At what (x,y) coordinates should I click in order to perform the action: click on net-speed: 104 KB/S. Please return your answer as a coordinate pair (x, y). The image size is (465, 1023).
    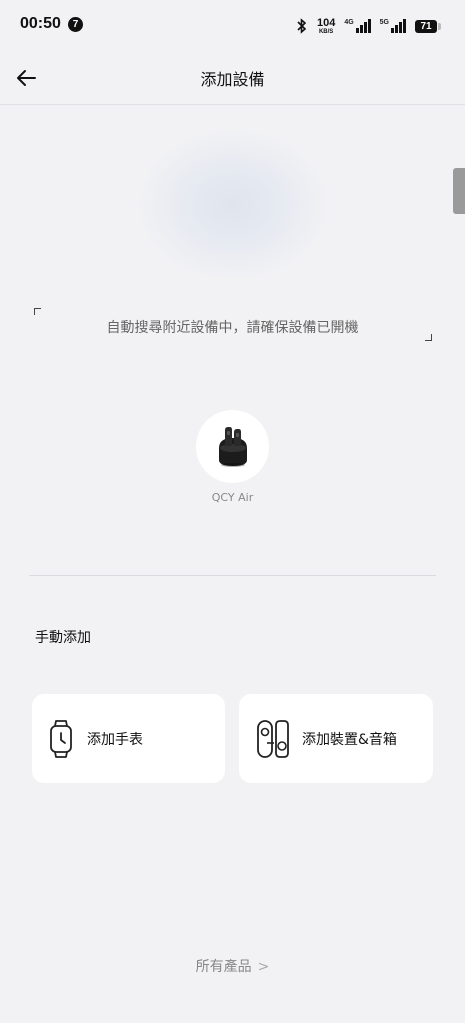
    Looking at the image, I should click on (326, 25).